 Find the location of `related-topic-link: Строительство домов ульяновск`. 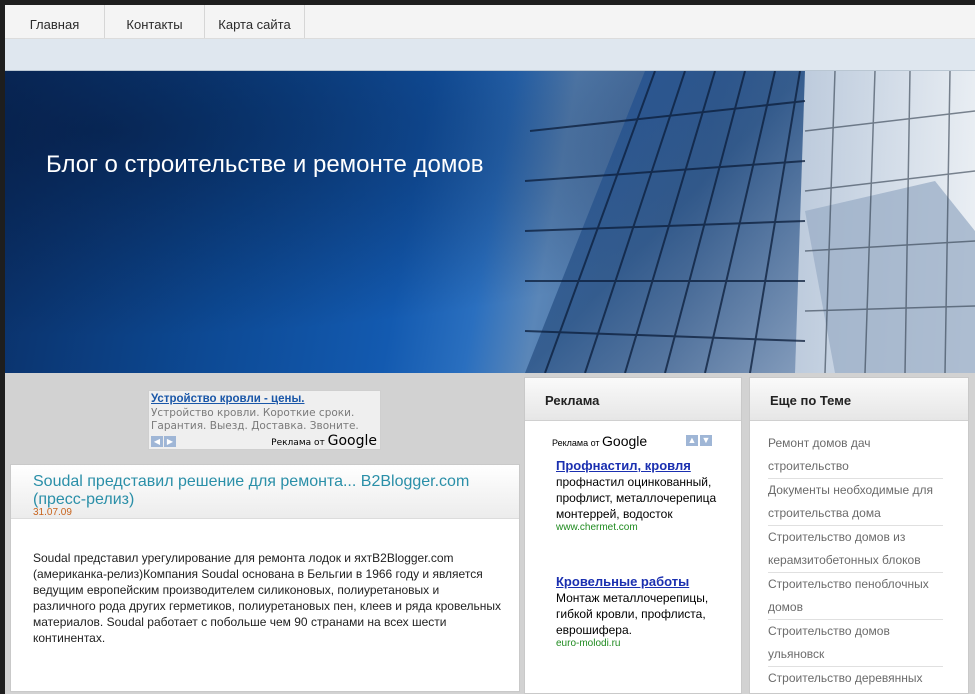

related-topic-link: Строительство домов ульяновск is located at coordinates (855, 643).